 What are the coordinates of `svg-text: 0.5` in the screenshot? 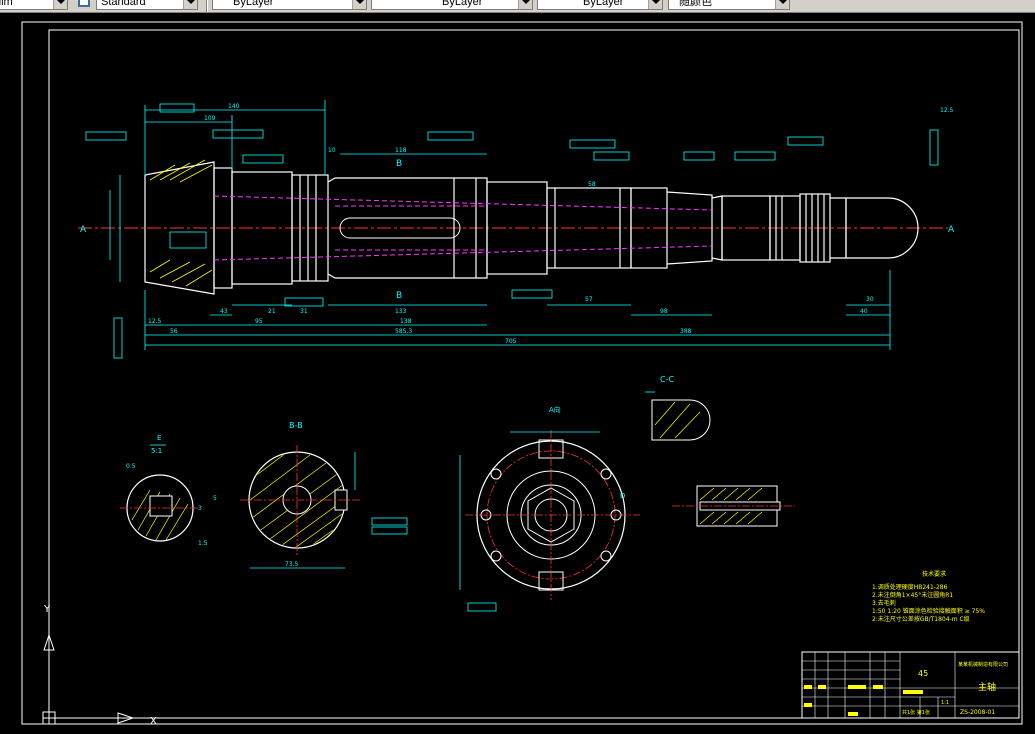 It's located at (131, 466).